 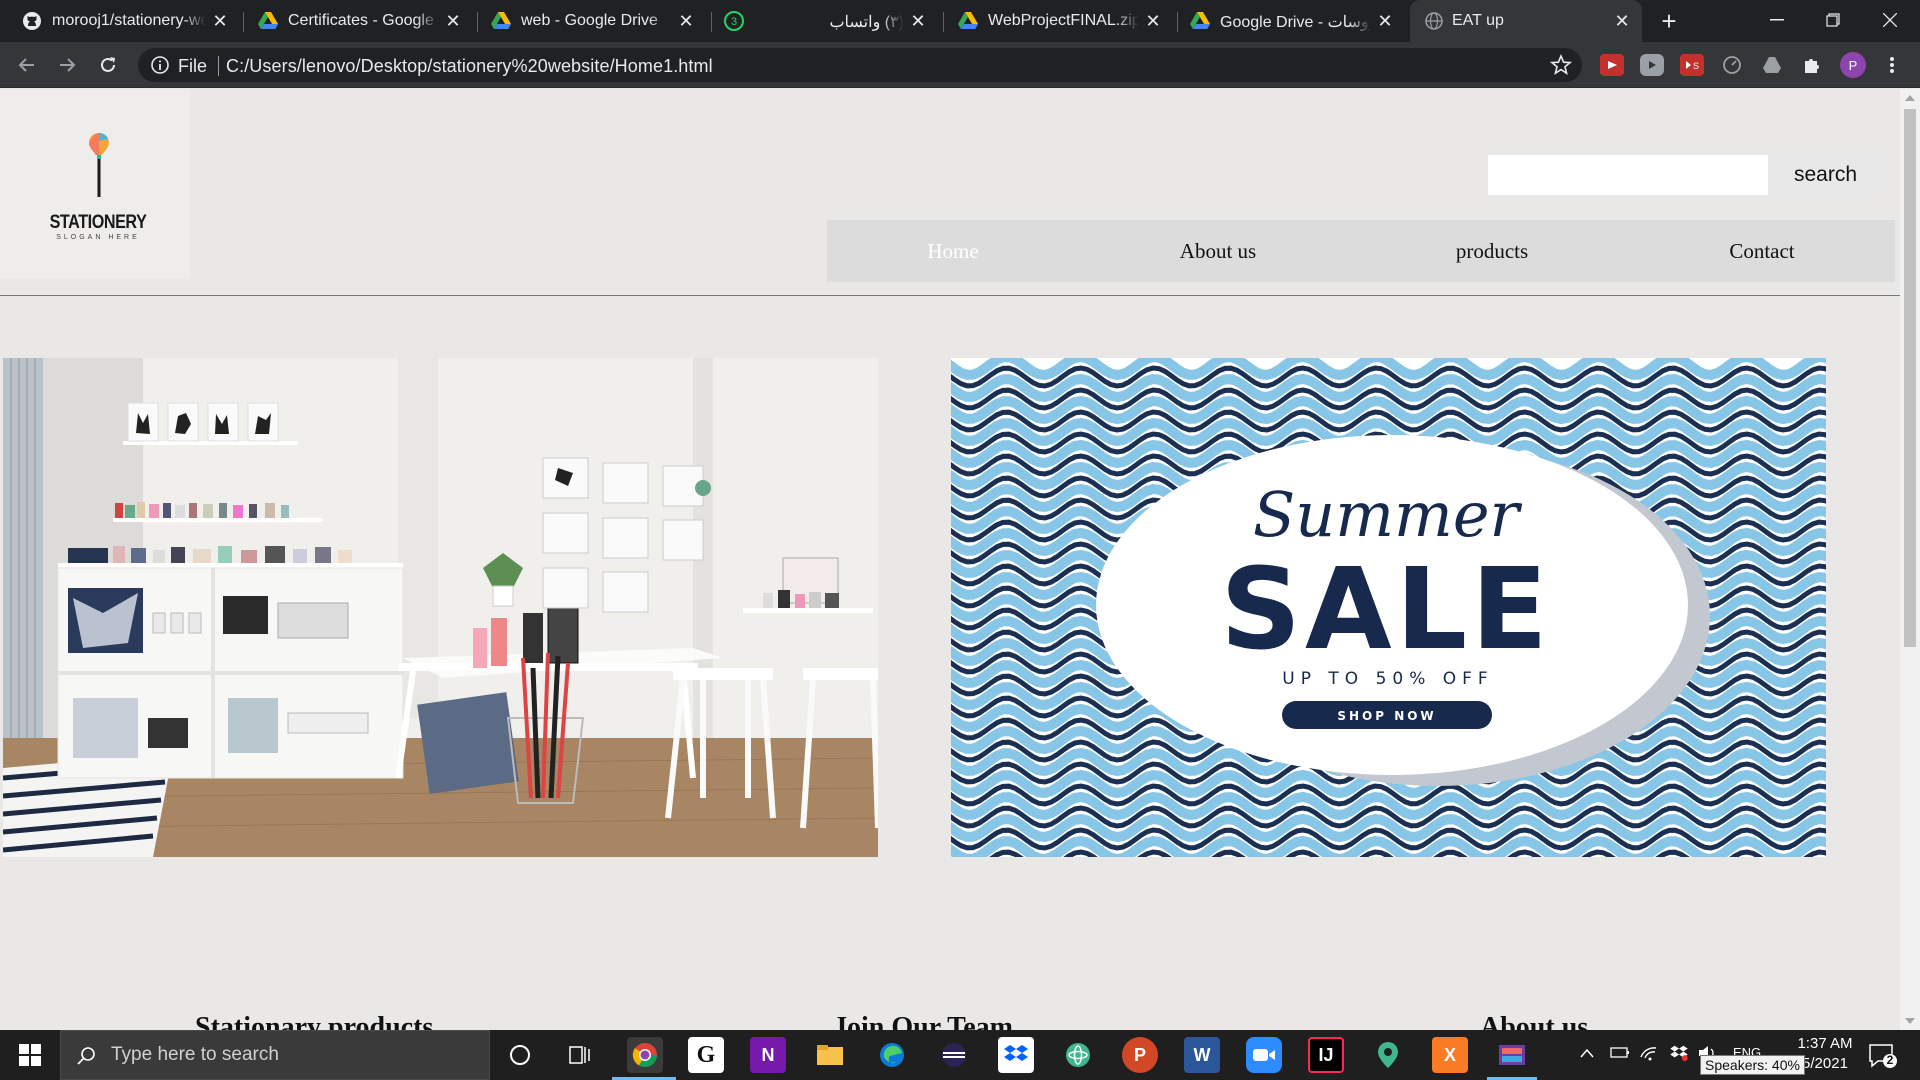 I want to click on nav-home: Home, so click(x=953, y=251).